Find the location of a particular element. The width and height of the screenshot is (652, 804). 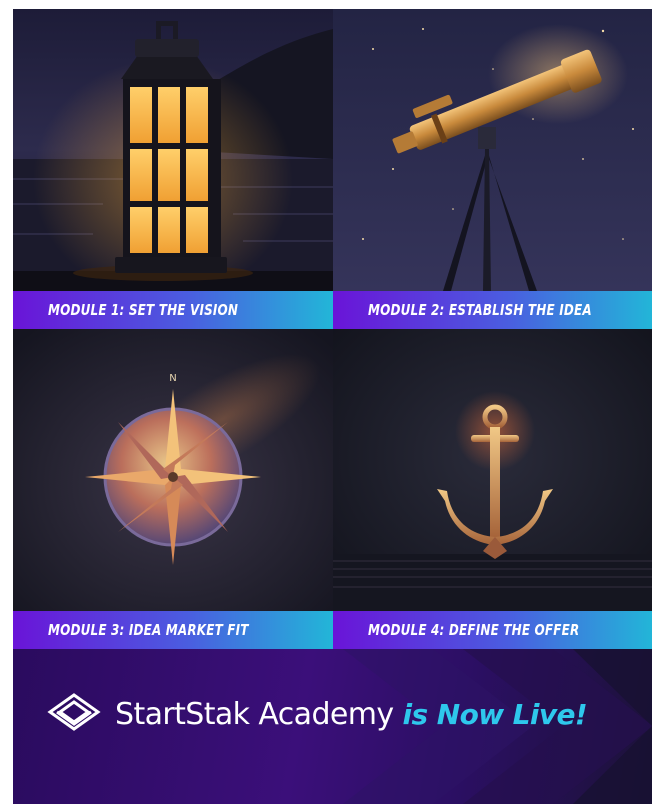

brand-name: StartStak Academy is located at coordinates (254, 714).